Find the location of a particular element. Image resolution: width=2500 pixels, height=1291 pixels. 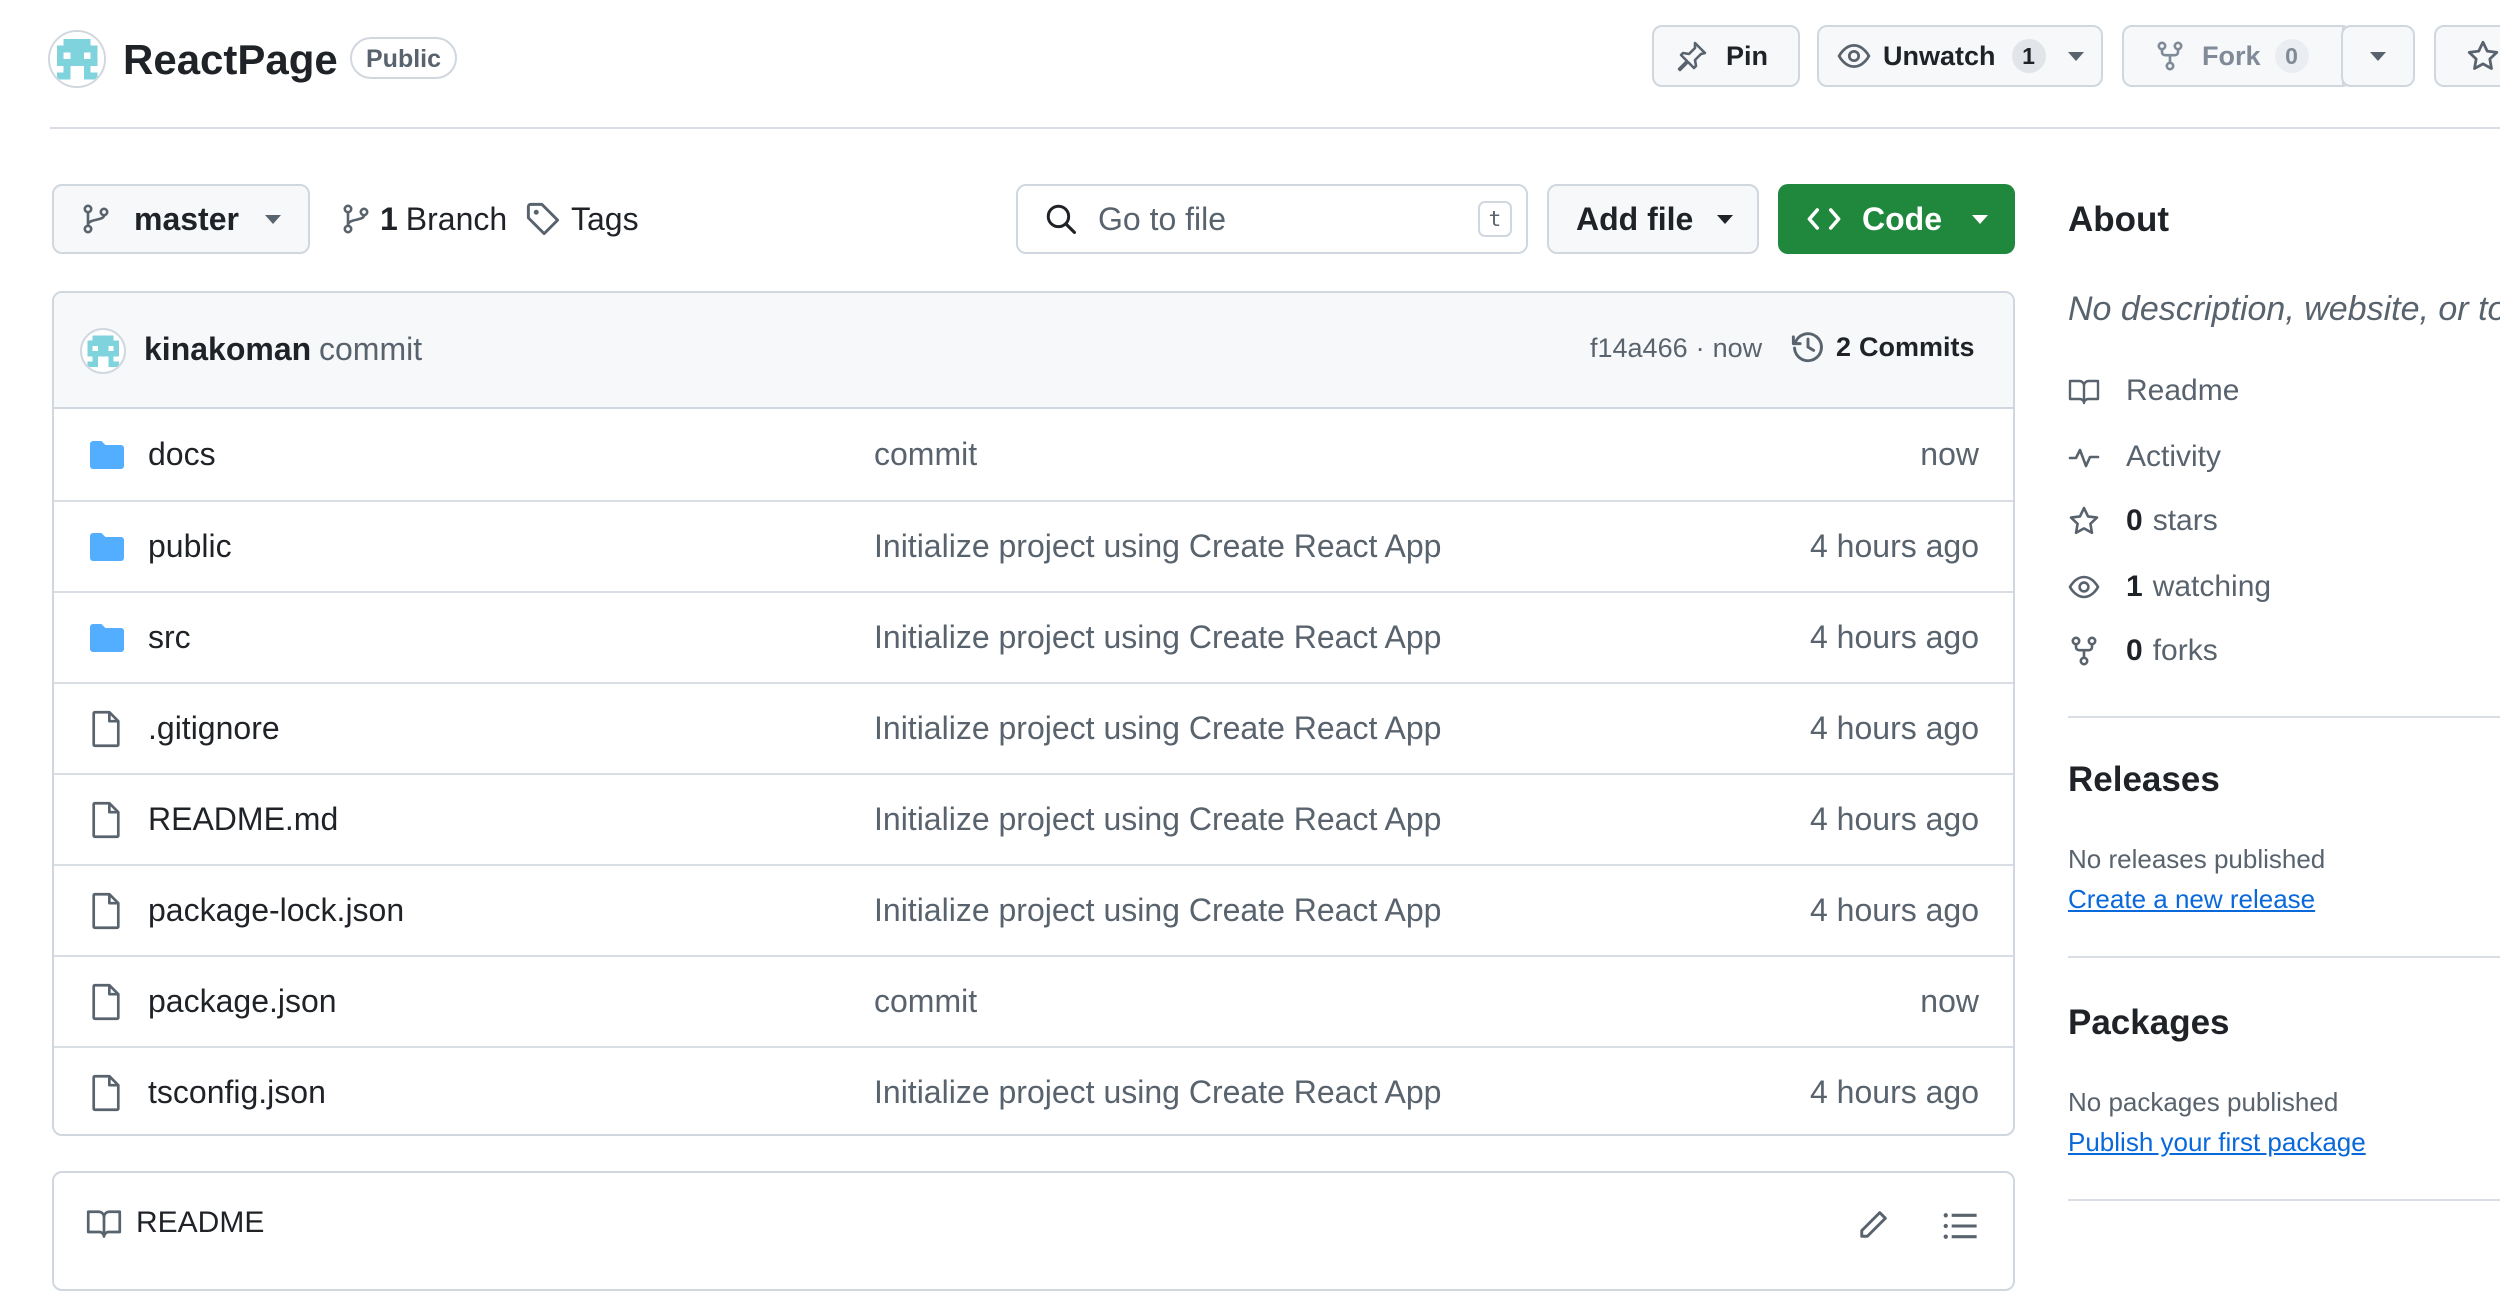

pin-button: Pin is located at coordinates (1726, 56).